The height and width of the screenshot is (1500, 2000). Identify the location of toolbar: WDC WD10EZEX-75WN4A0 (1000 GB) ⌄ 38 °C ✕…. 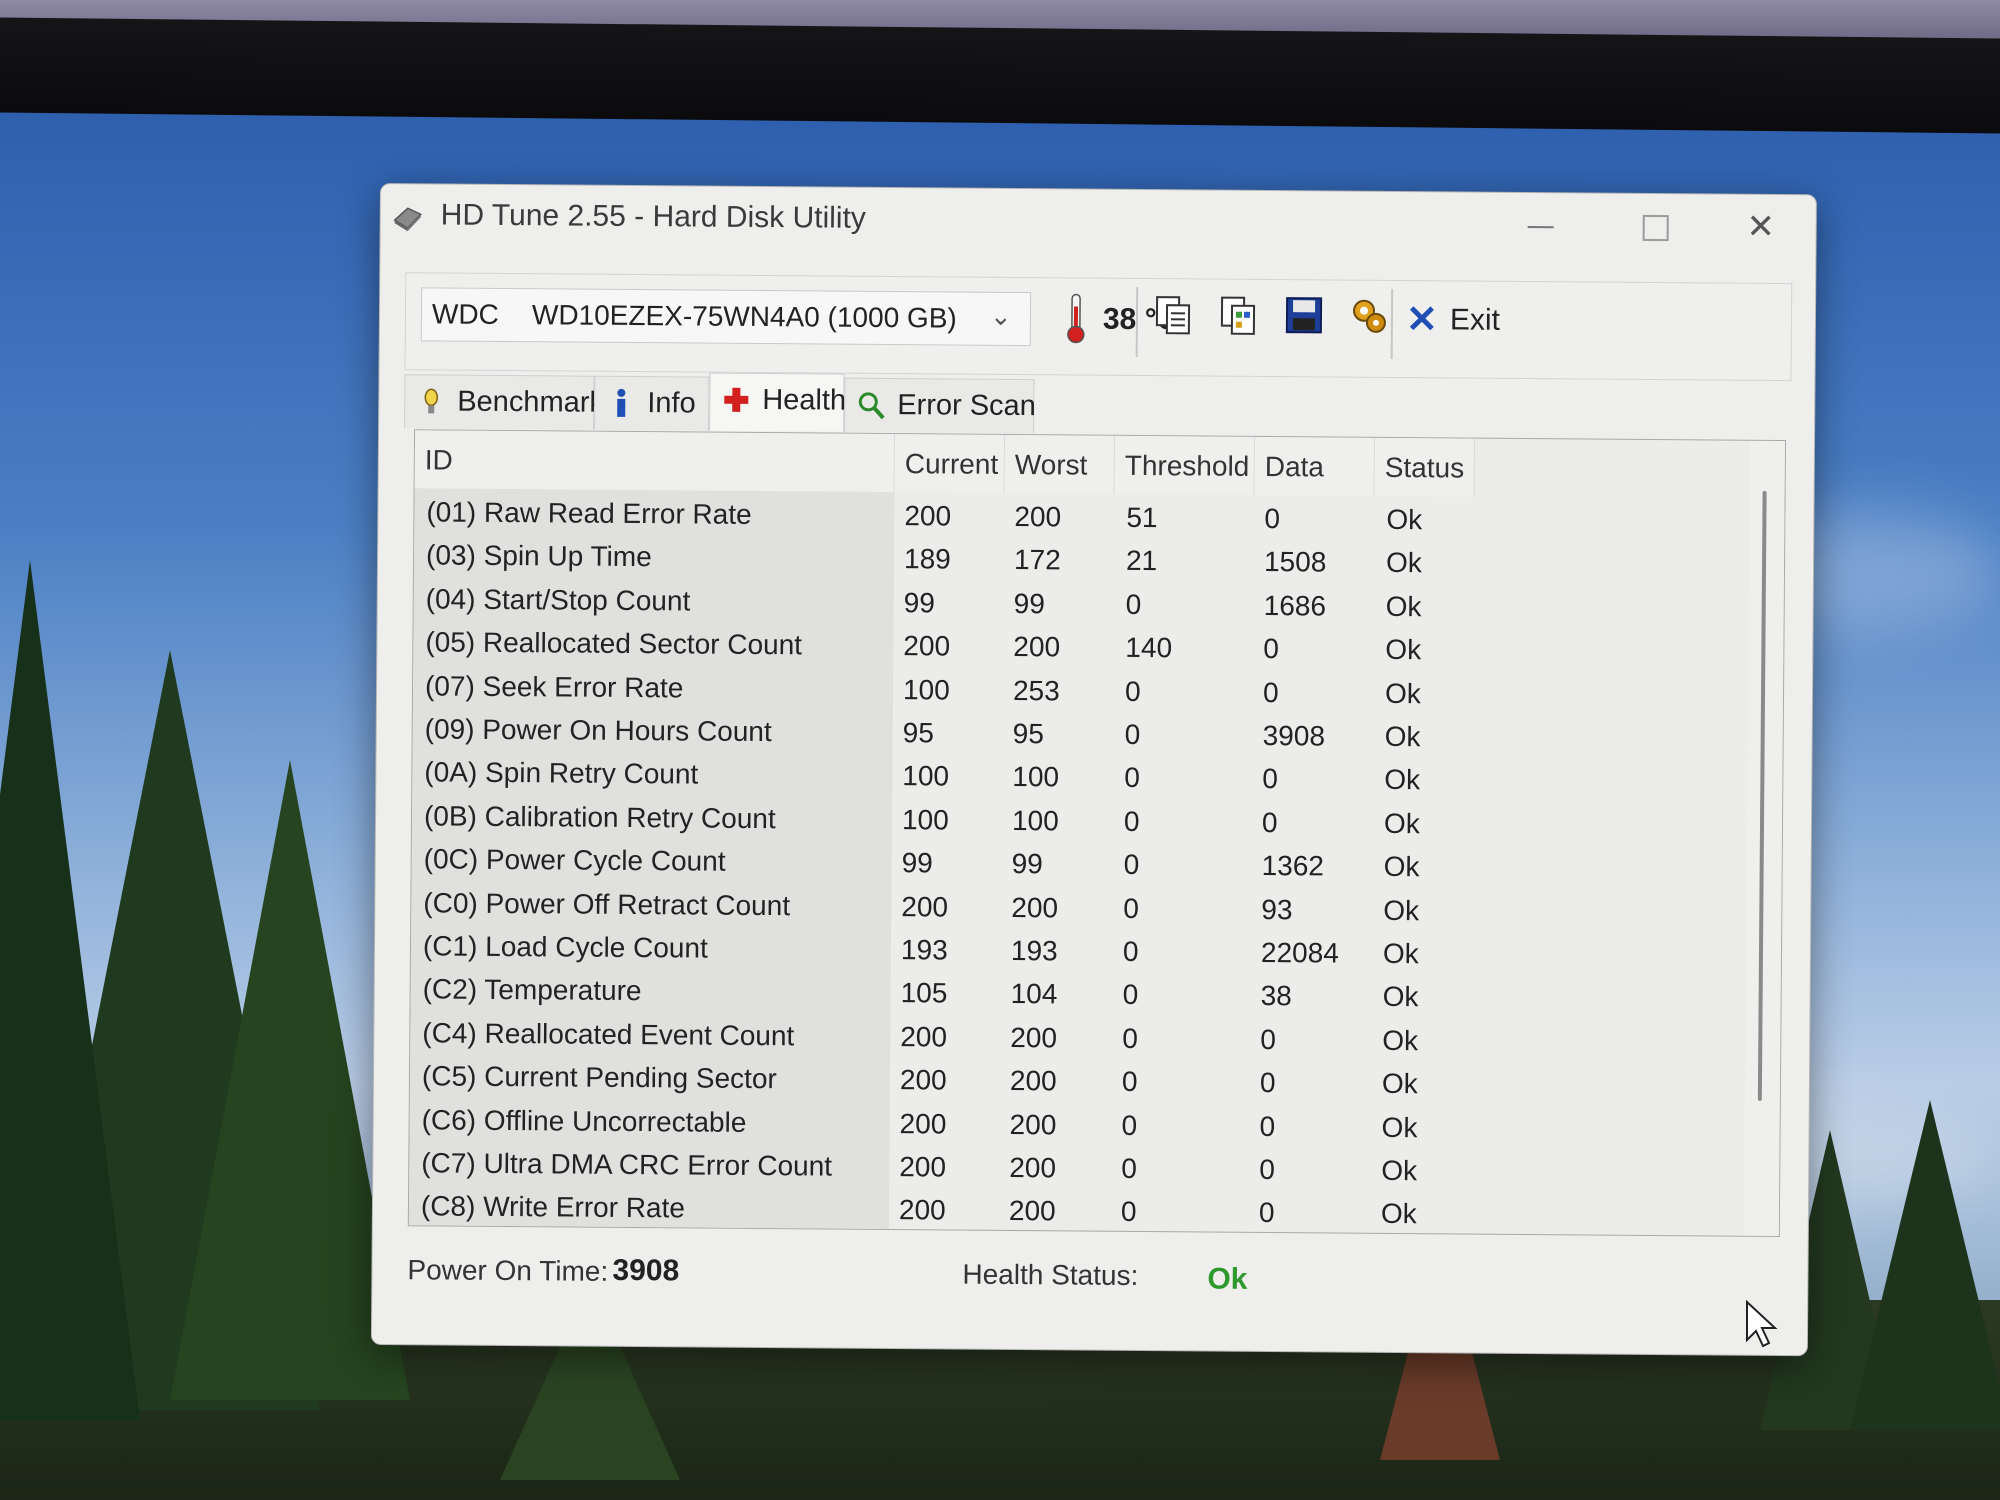
(1098, 327).